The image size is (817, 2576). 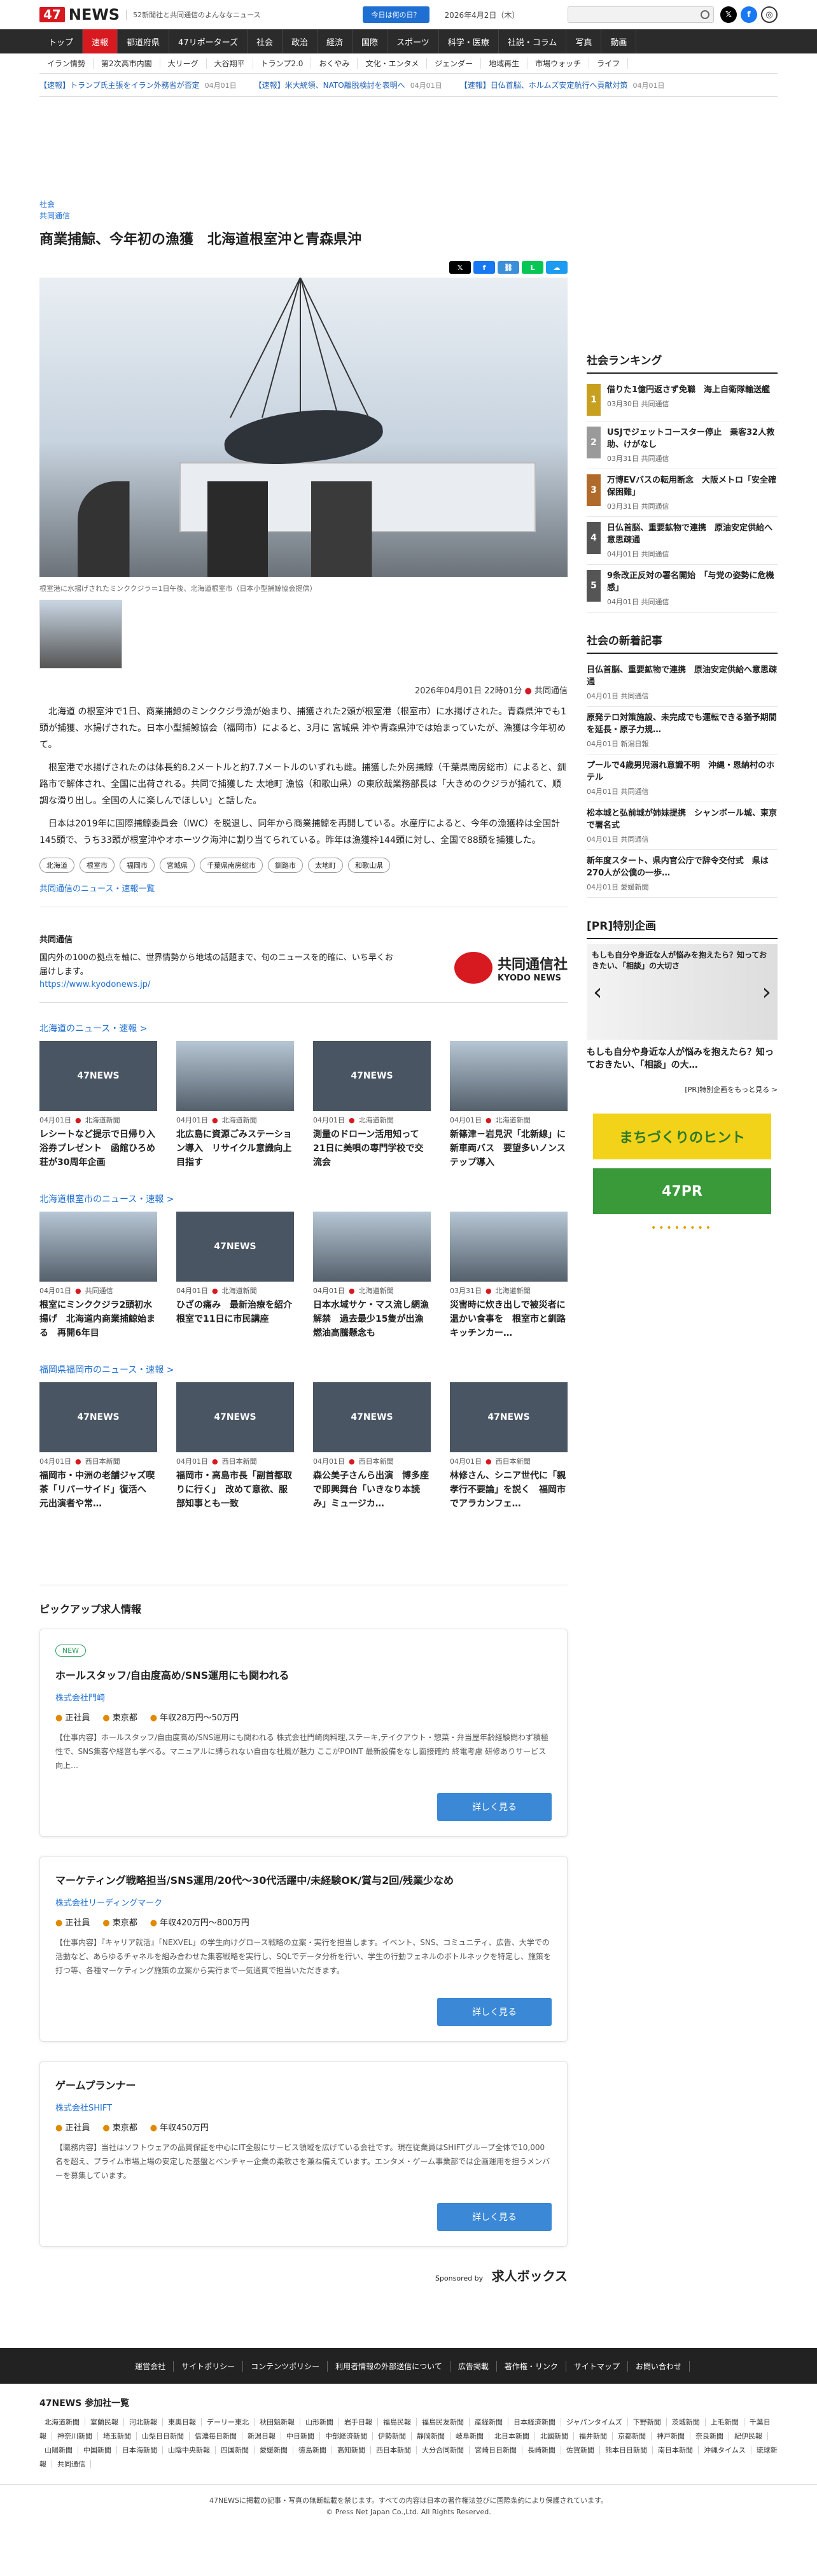 What do you see at coordinates (95, 984) in the screenshot?
I see `kyodo-url: https://www.kyodonews.jp/` at bounding box center [95, 984].